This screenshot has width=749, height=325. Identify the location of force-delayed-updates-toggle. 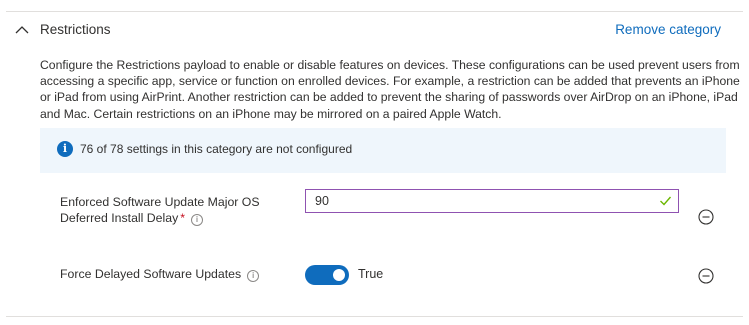
(327, 275).